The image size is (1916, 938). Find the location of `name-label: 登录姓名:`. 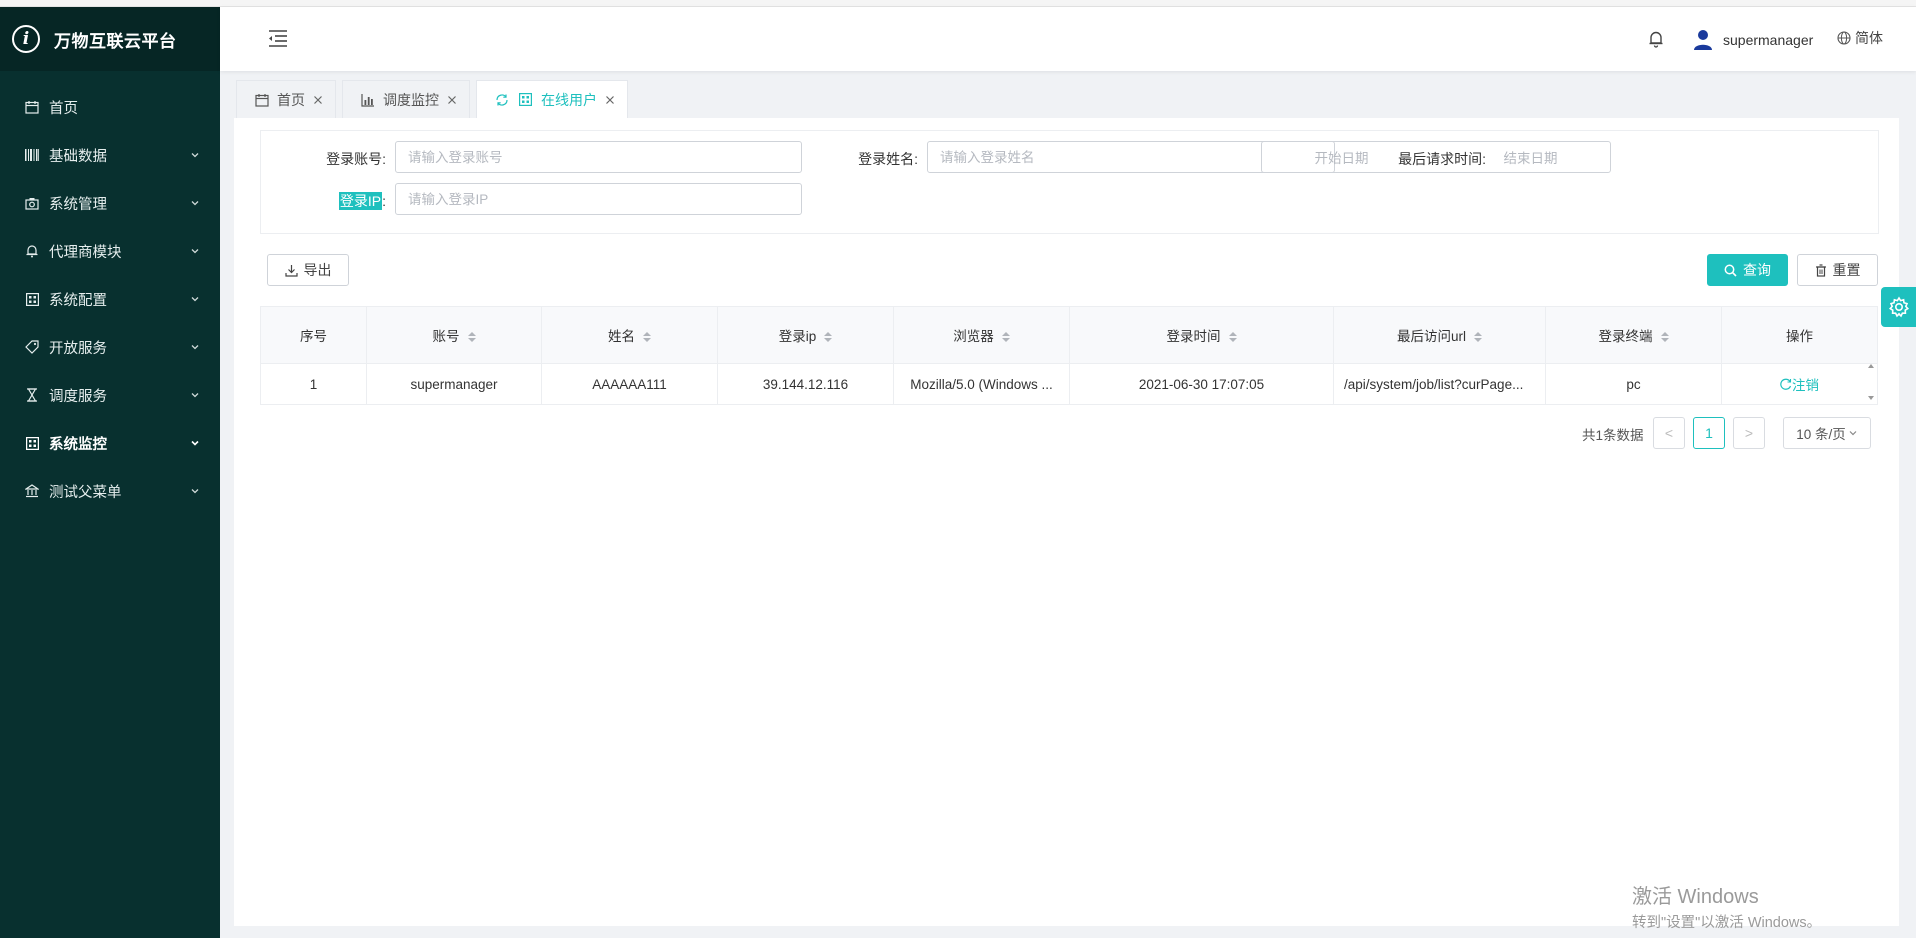

name-label: 登录姓名: is located at coordinates (888, 159).